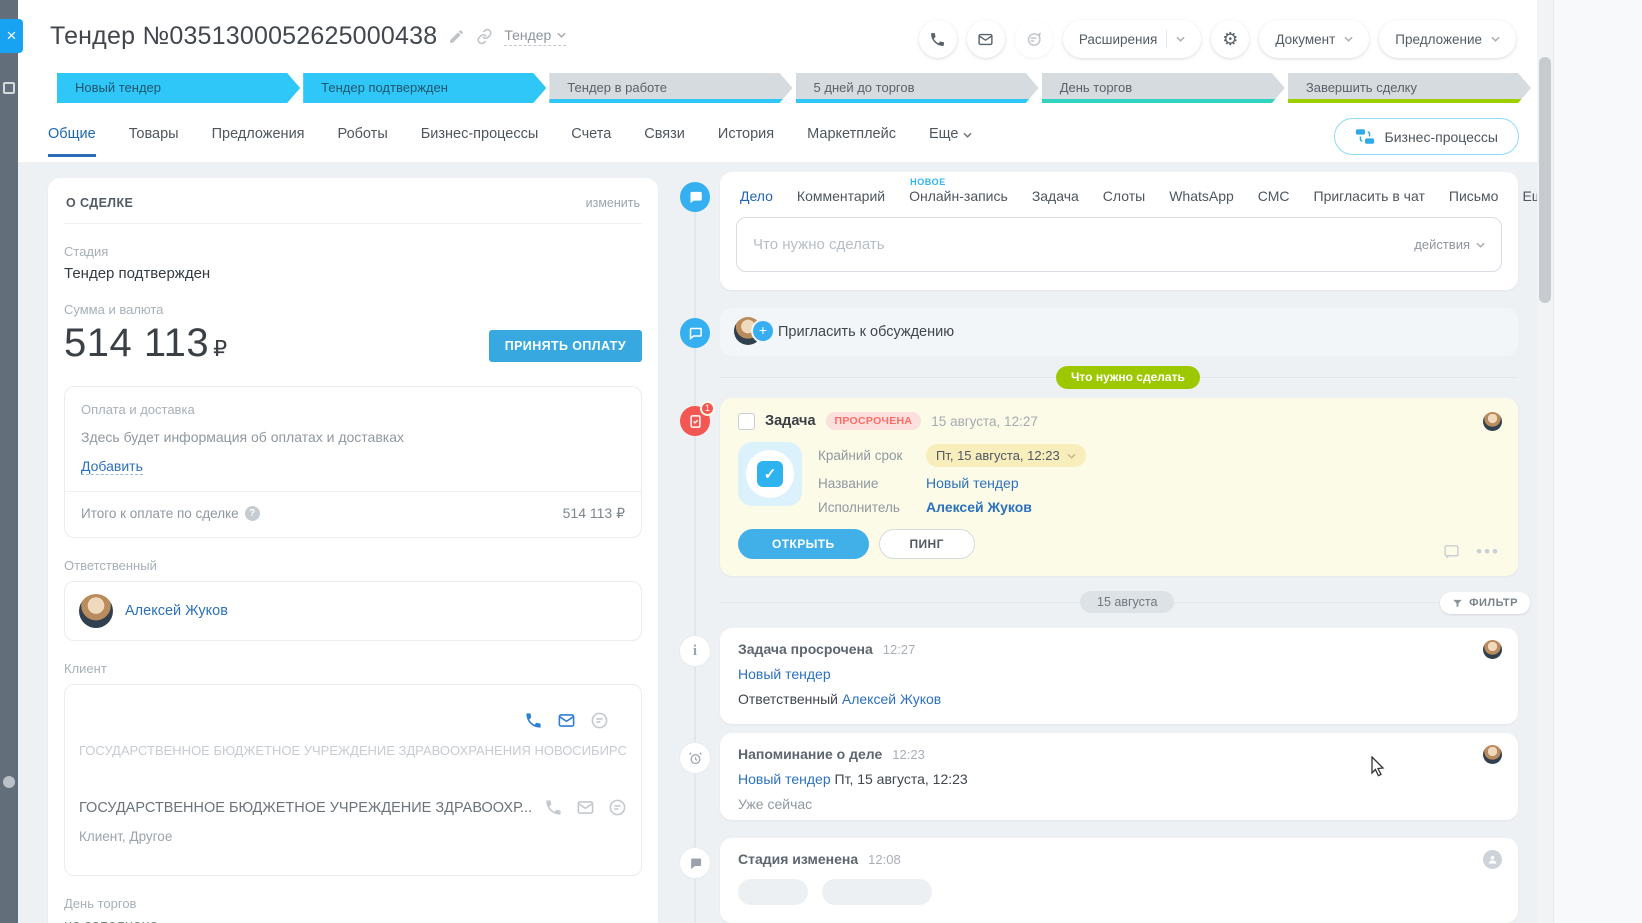 The height and width of the screenshot is (923, 1642). Describe the element at coordinates (841, 196) in the screenshot. I see `activity-tab-comment: Комментарий` at that location.